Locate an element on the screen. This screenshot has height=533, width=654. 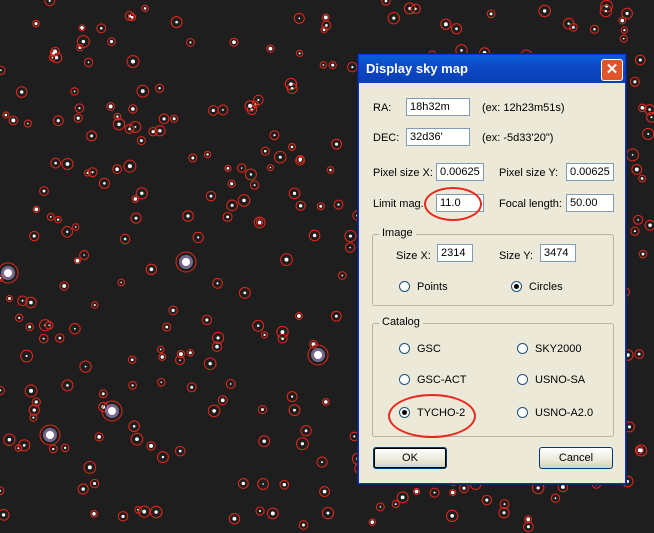
image-group-title: Image is located at coordinates (397, 233).